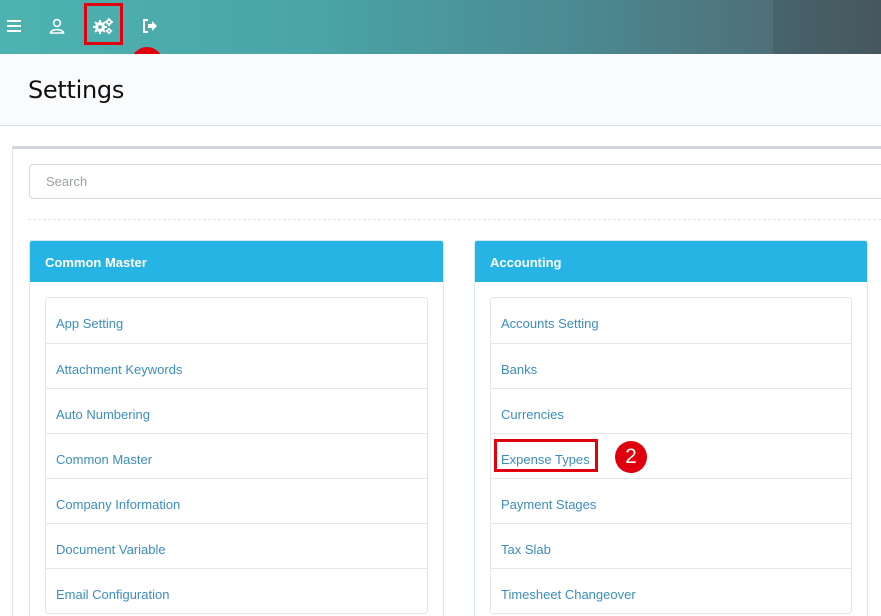  Describe the element at coordinates (76, 90) in the screenshot. I see `page-title: Settings` at that location.